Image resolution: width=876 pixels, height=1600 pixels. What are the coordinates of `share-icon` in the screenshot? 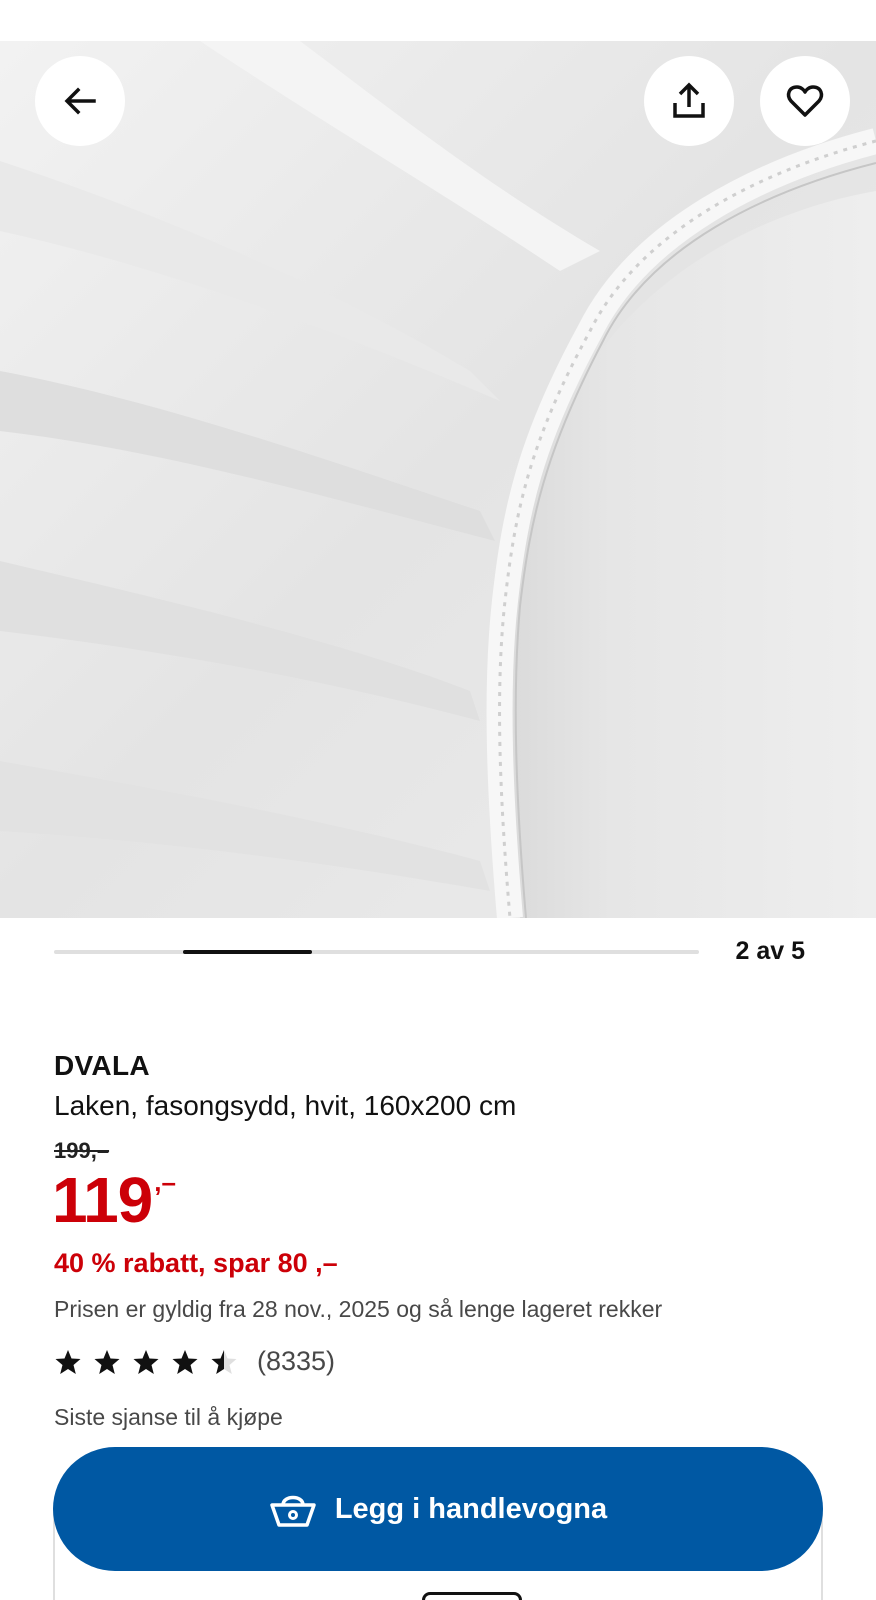 It's located at (689, 100).